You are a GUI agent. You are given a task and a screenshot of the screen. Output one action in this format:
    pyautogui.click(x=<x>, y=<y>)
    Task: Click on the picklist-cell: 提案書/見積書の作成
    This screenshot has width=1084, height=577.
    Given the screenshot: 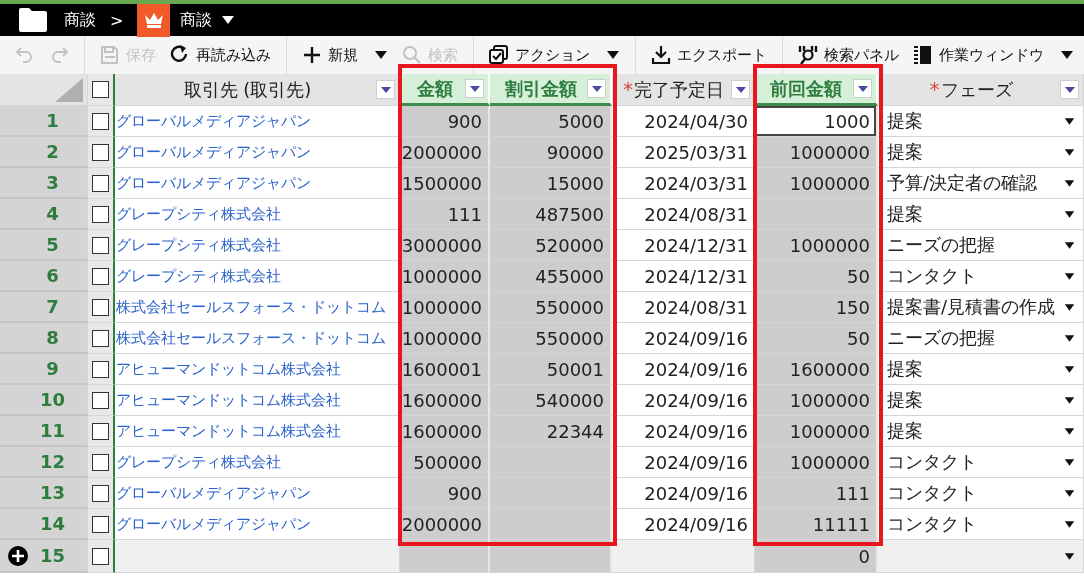 What is the action you would take?
    pyautogui.click(x=981, y=307)
    